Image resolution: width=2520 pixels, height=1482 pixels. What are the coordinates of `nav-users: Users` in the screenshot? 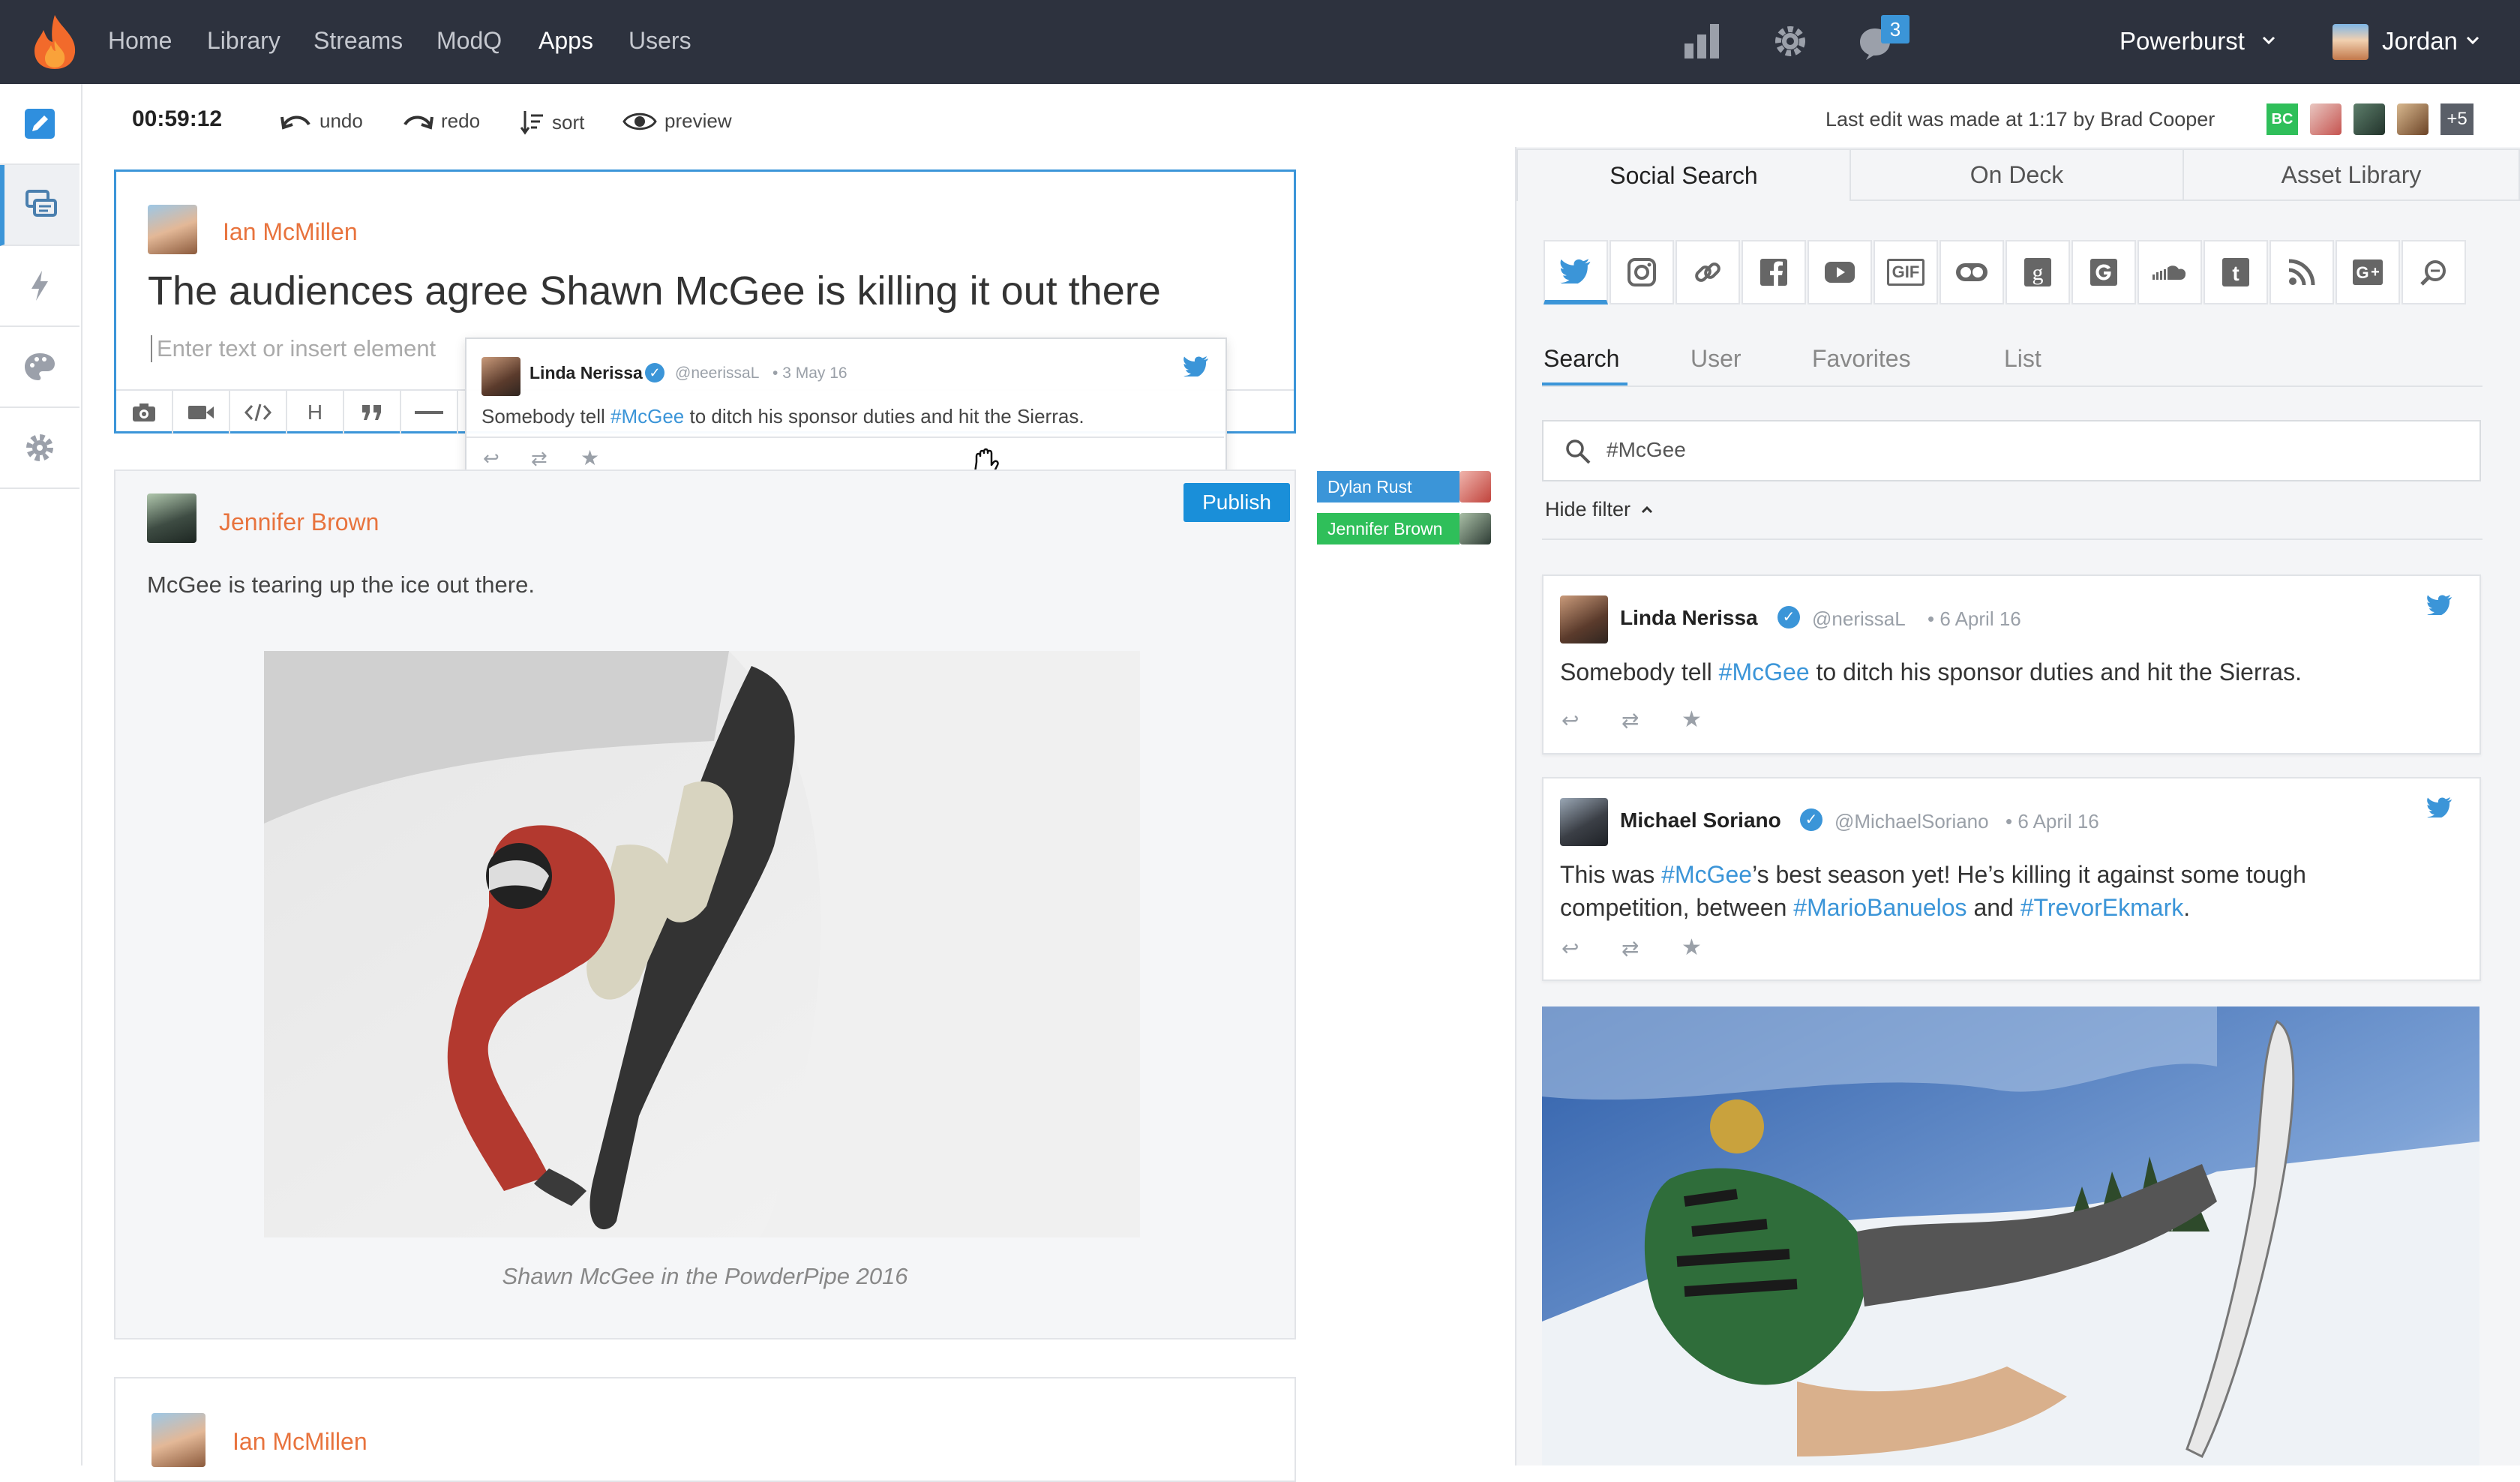 It's located at (660, 41).